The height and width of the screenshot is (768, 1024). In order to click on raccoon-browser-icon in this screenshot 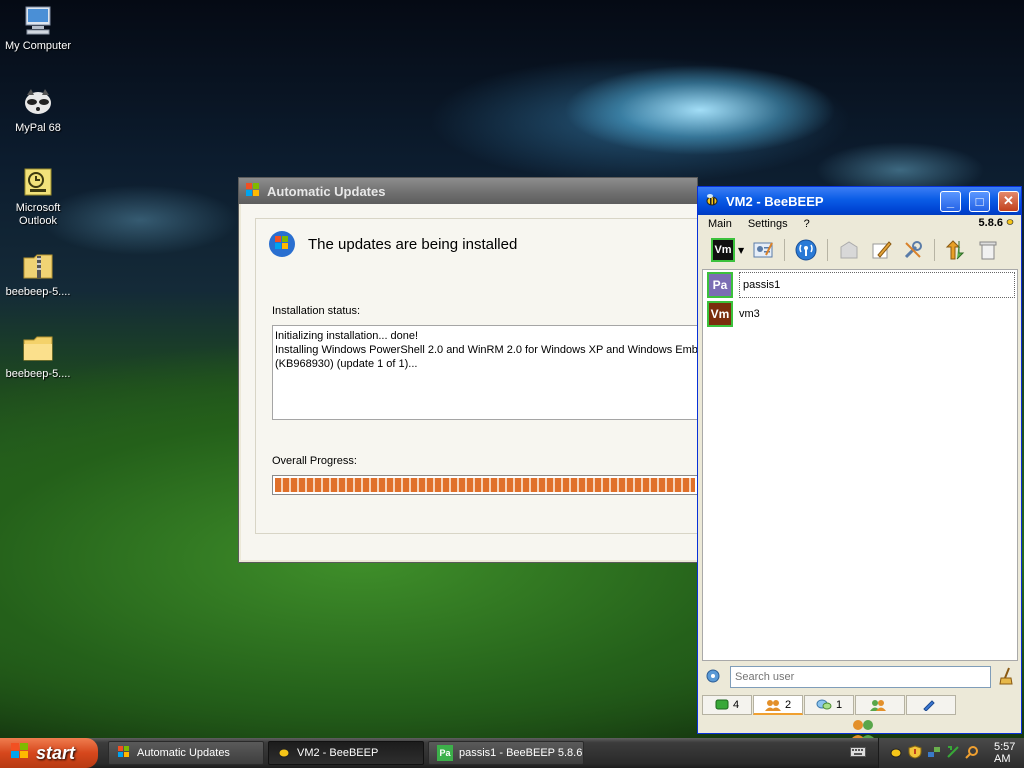, I will do `click(38, 102)`.